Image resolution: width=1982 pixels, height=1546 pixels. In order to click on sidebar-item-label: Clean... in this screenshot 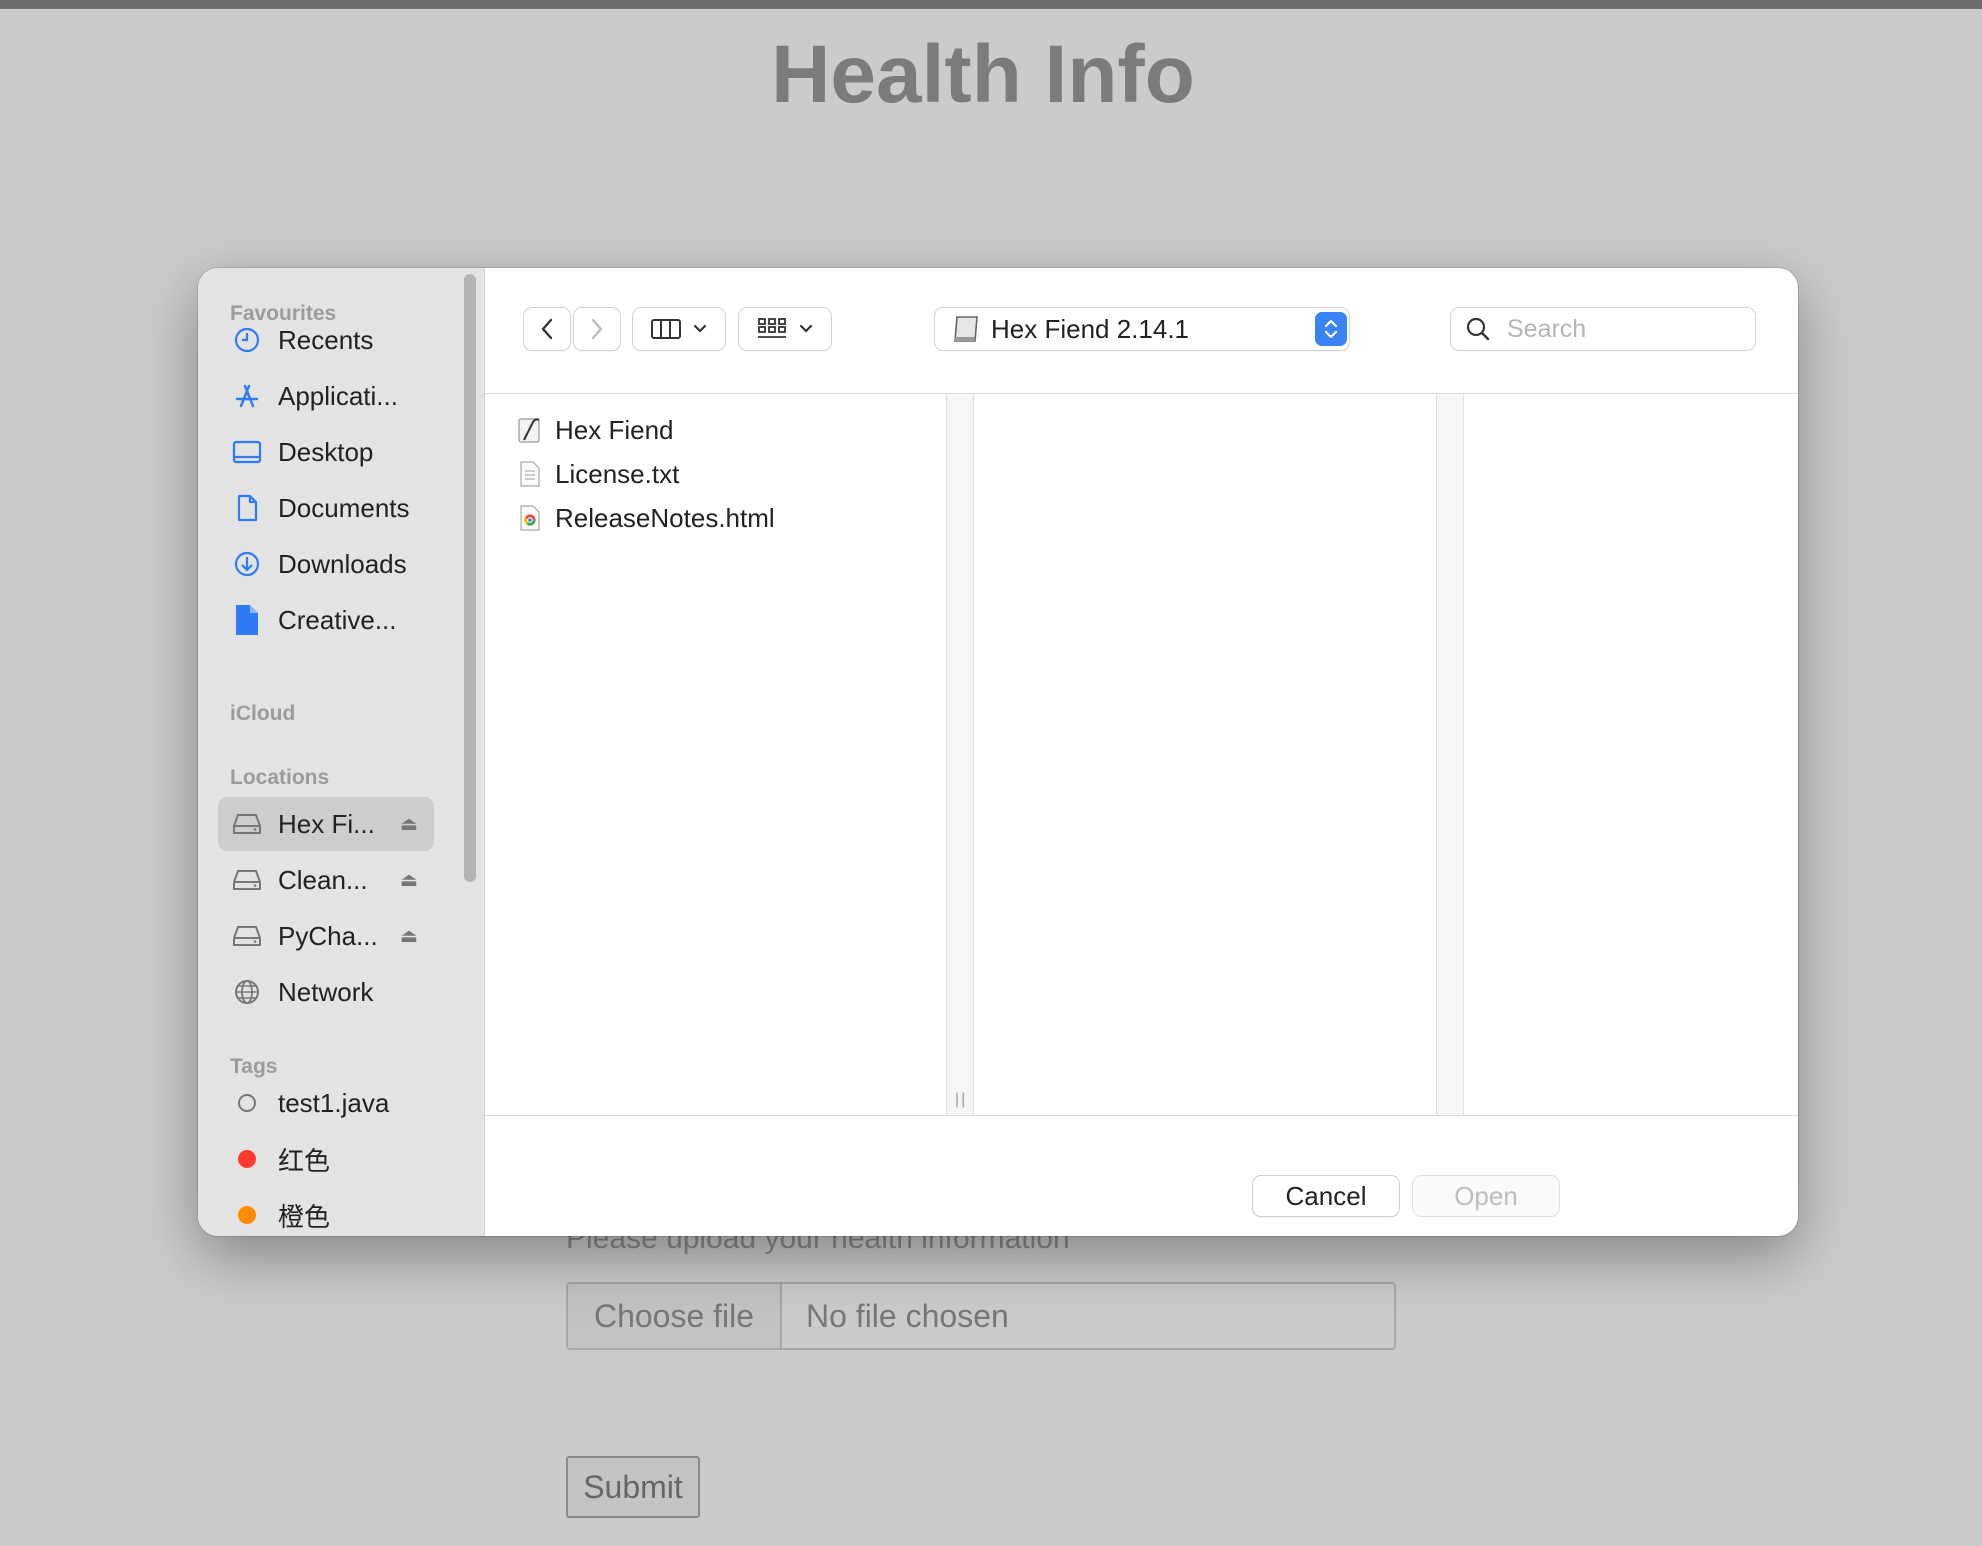, I will do `click(323, 879)`.